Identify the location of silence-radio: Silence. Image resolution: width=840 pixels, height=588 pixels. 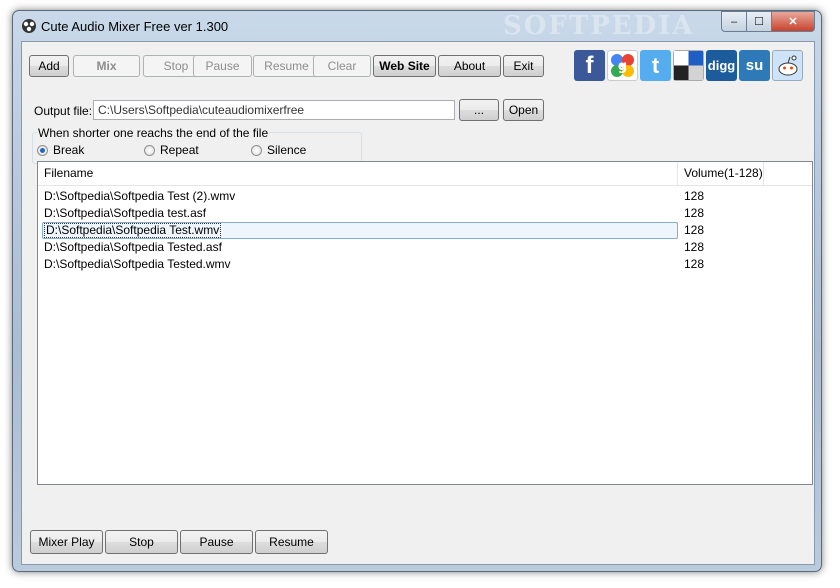
(278, 150).